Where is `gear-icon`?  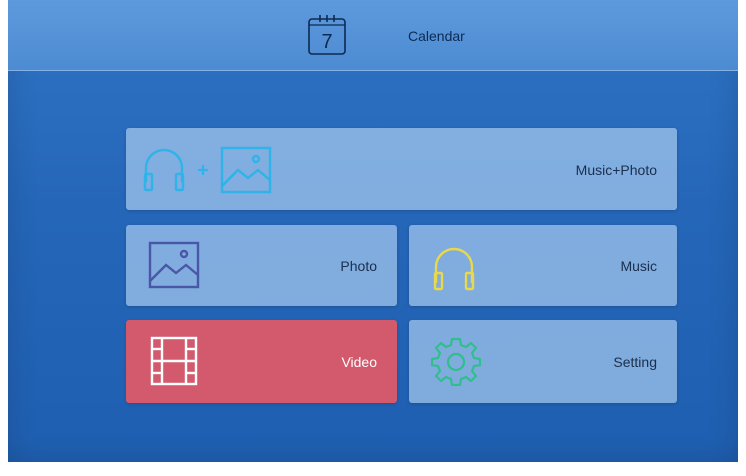
gear-icon is located at coordinates (456, 361).